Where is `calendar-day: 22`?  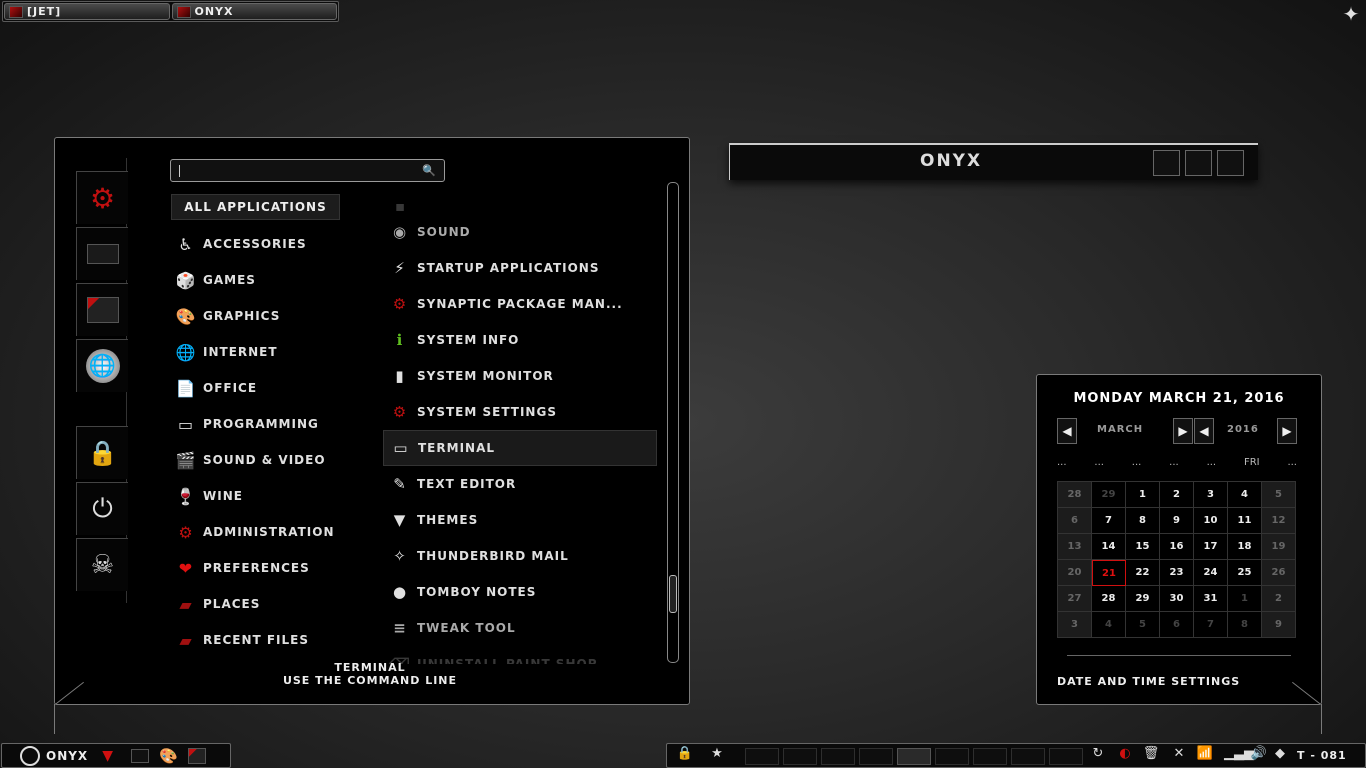 calendar-day: 22 is located at coordinates (1143, 573).